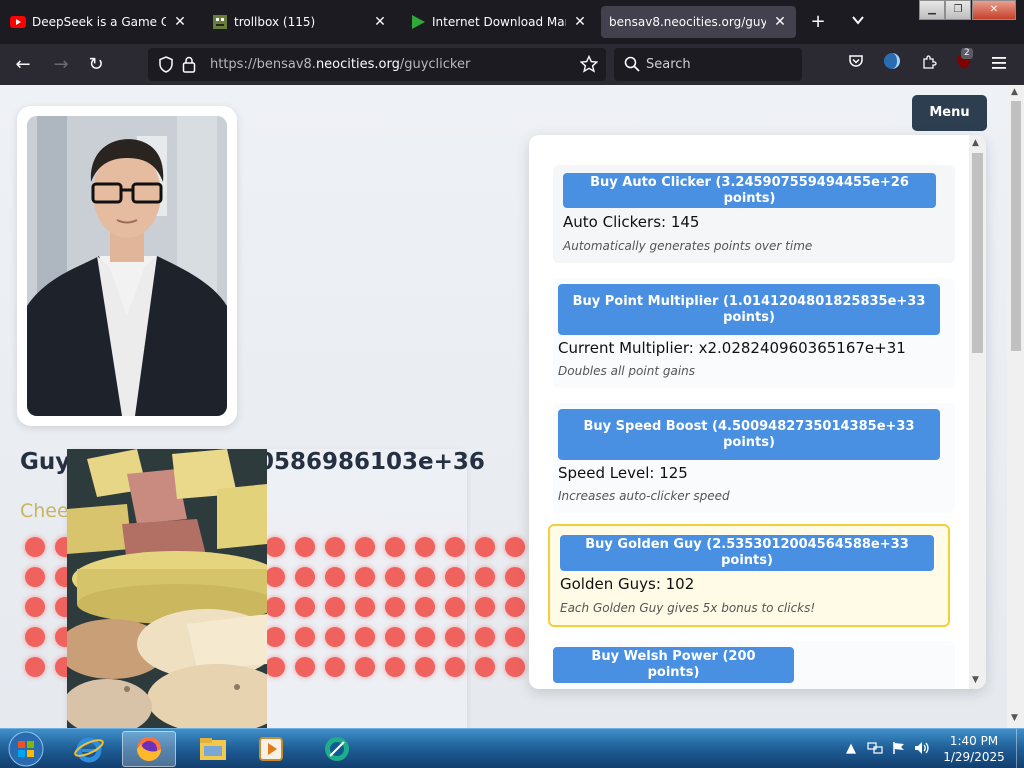  Describe the element at coordinates (1015, 406) in the screenshot. I see `page-scrollbar: ▲ ▼` at that location.